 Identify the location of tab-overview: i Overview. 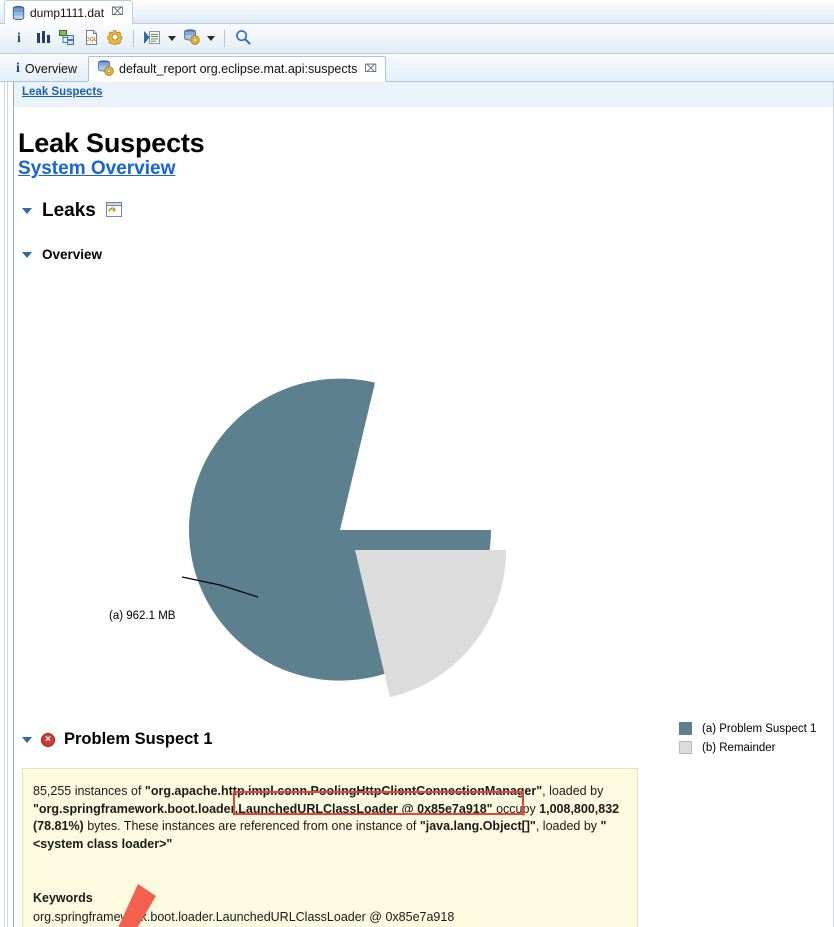
(46, 69).